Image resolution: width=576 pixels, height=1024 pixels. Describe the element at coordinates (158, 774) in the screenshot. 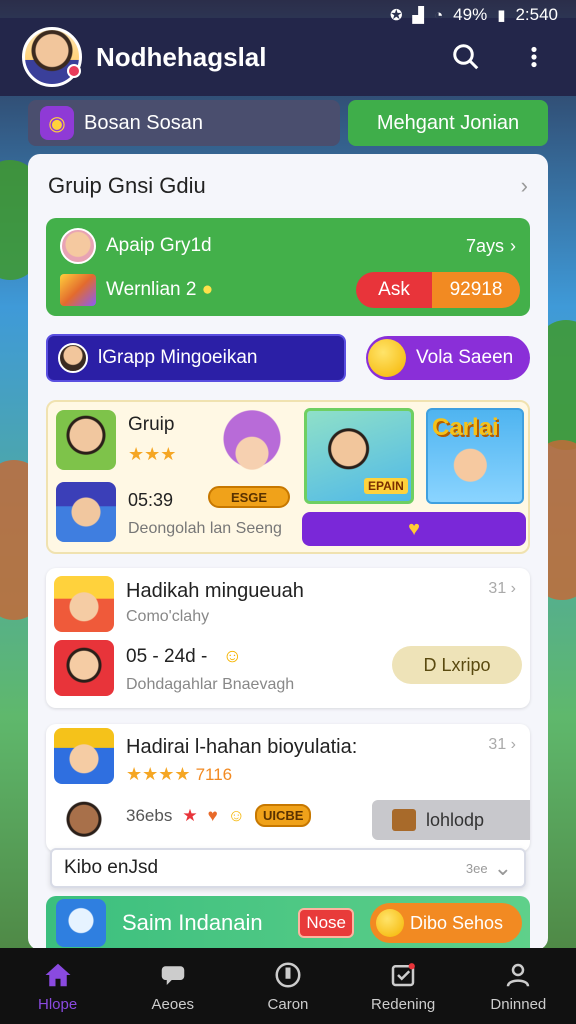

I see `stars-glyphs: ★★★★` at that location.